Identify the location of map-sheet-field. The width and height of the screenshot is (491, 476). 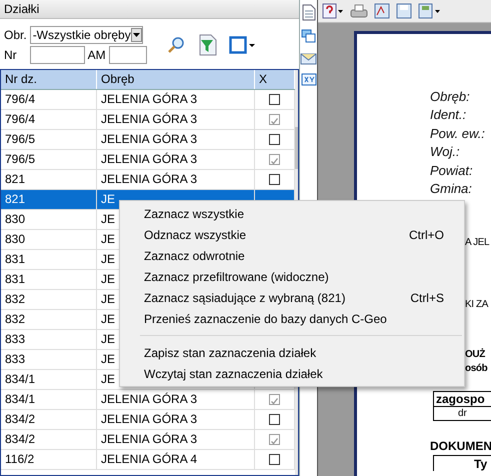
(127, 55).